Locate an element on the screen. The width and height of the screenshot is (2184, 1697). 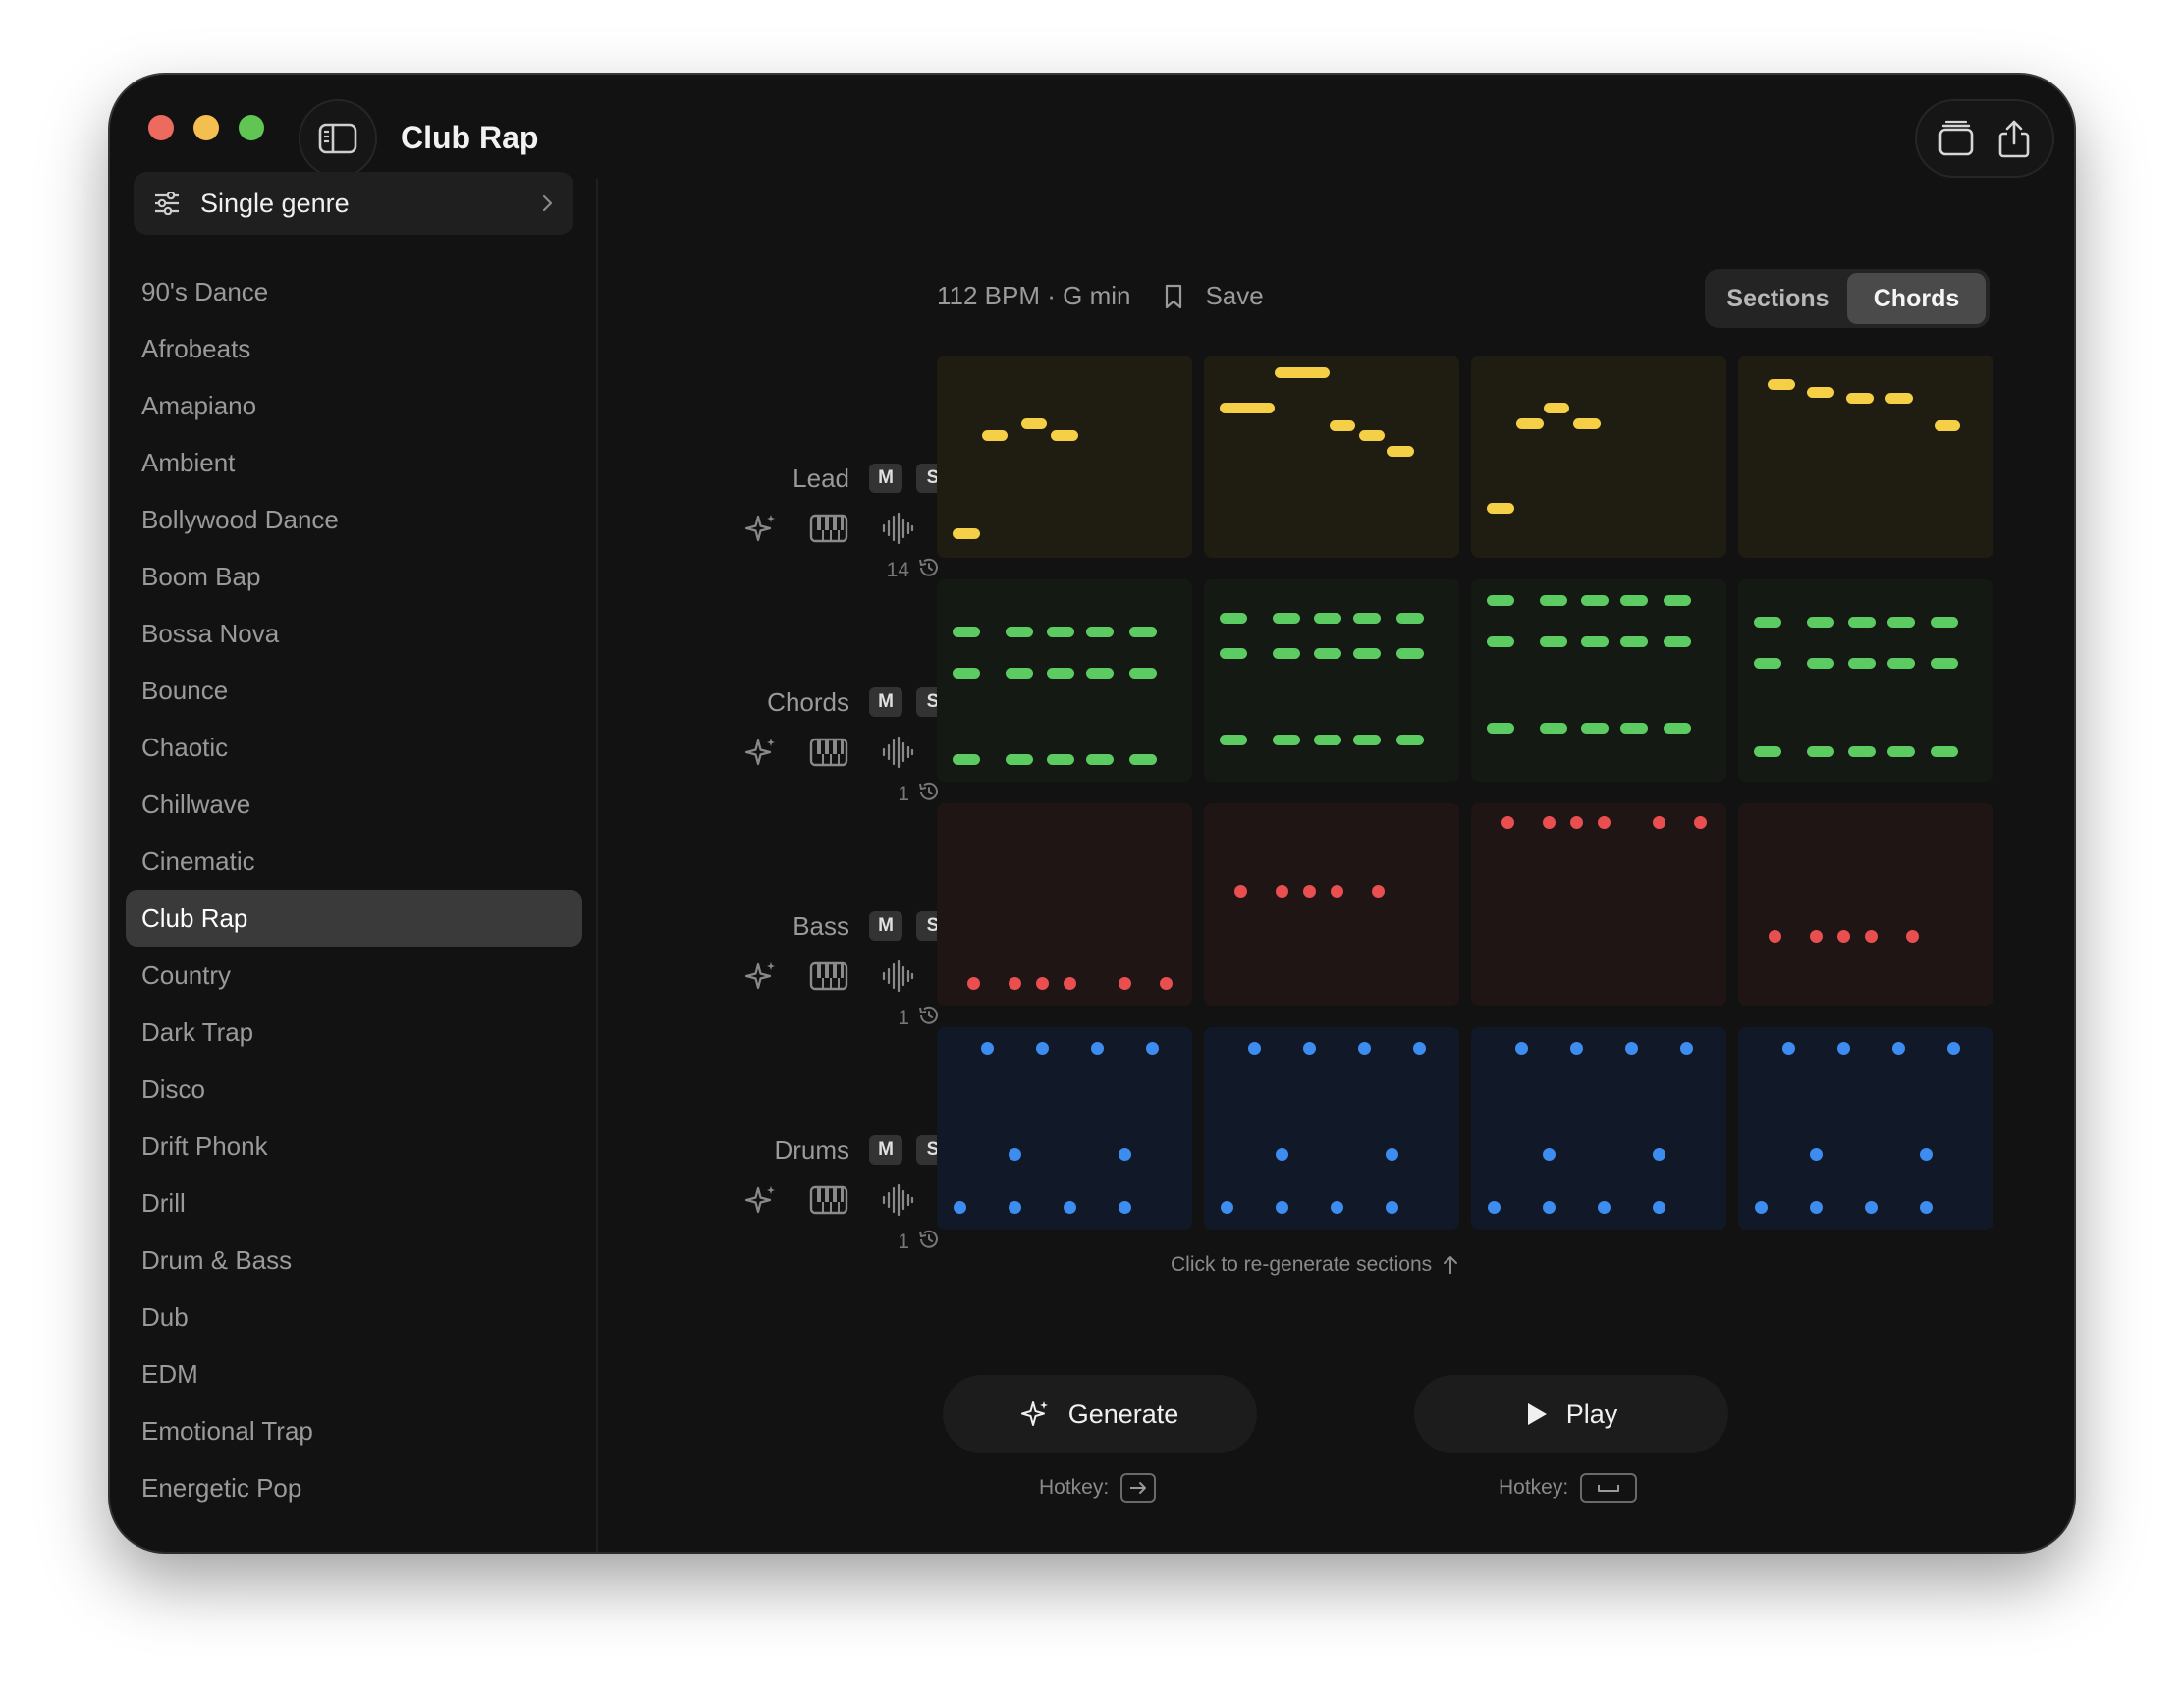
genre-item: Club Rap is located at coordinates (354, 919).